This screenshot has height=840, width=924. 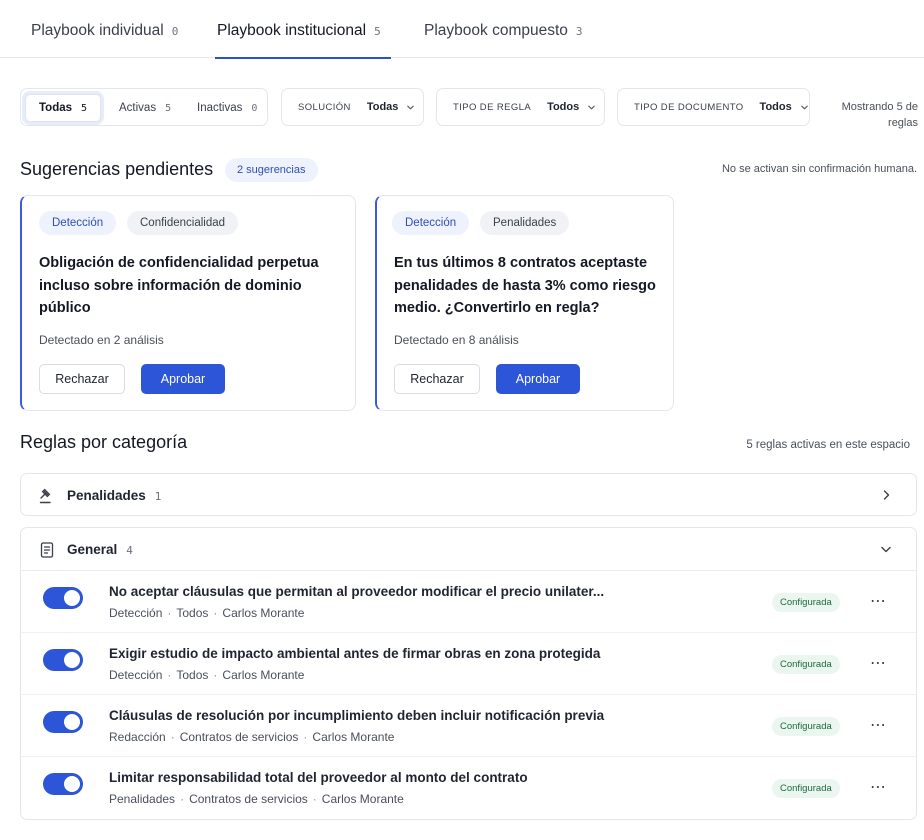 What do you see at coordinates (92, 549) in the screenshot?
I see `category-name: General` at bounding box center [92, 549].